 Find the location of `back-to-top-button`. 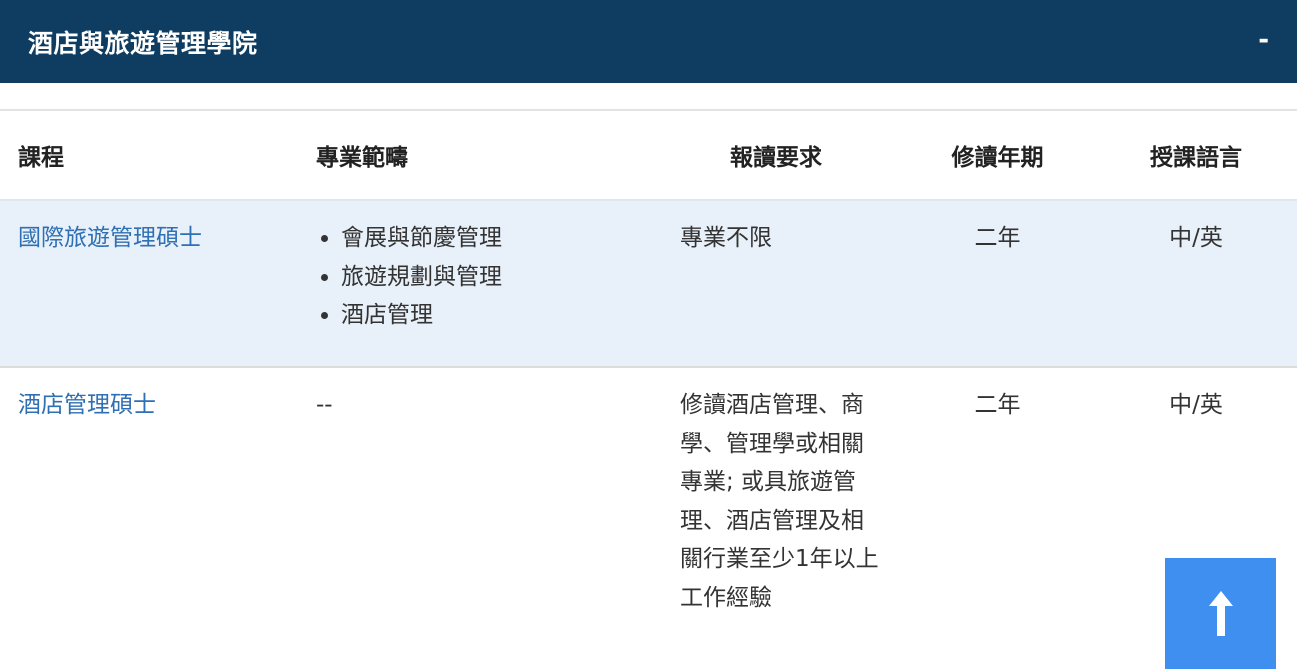

back-to-top-button is located at coordinates (1220, 613).